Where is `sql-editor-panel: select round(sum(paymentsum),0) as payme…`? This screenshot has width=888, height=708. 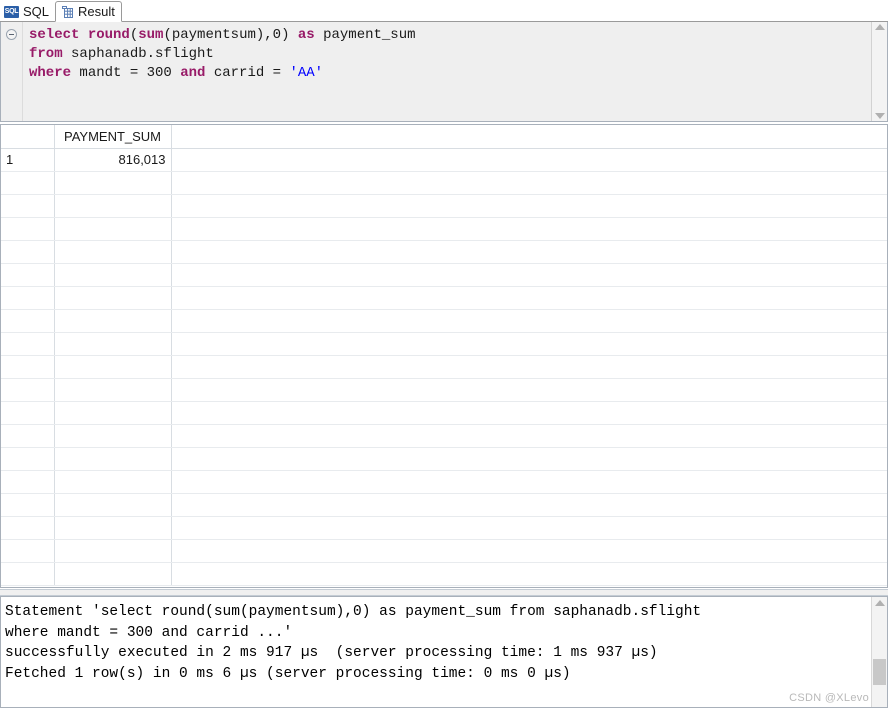
sql-editor-panel: select round(sum(paymentsum),0) as payme… is located at coordinates (444, 72).